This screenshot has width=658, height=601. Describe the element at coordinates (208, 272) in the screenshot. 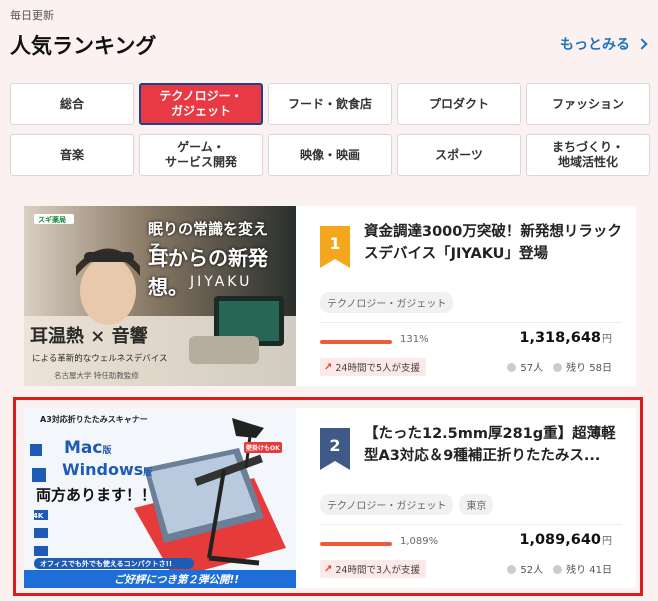

I see `banner-headline-2: 耳からの新発想。` at that location.